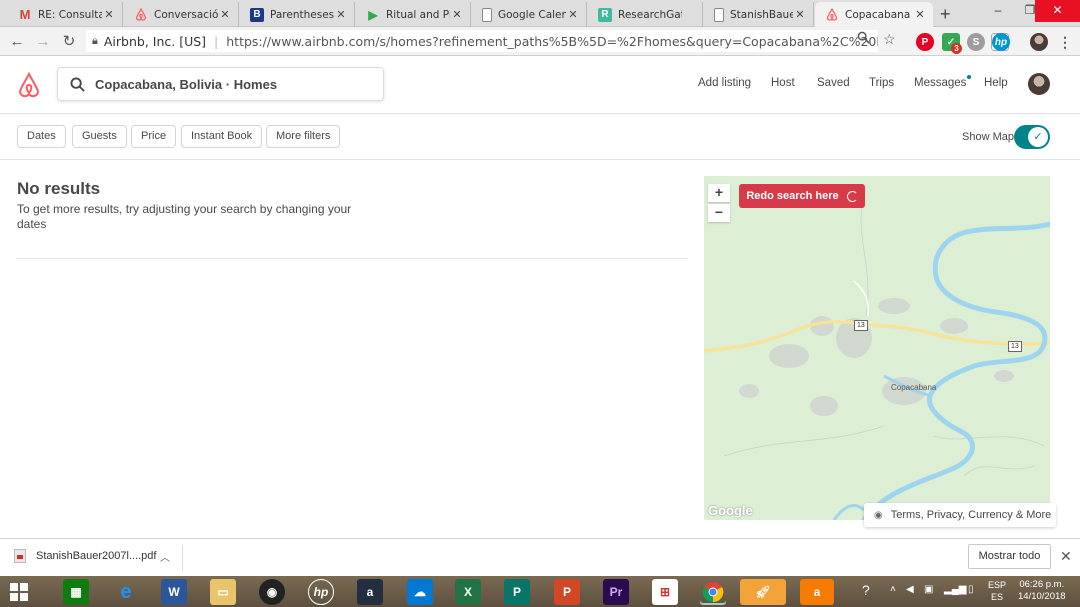  I want to click on bookmark-star-icon: ☆, so click(889, 39).